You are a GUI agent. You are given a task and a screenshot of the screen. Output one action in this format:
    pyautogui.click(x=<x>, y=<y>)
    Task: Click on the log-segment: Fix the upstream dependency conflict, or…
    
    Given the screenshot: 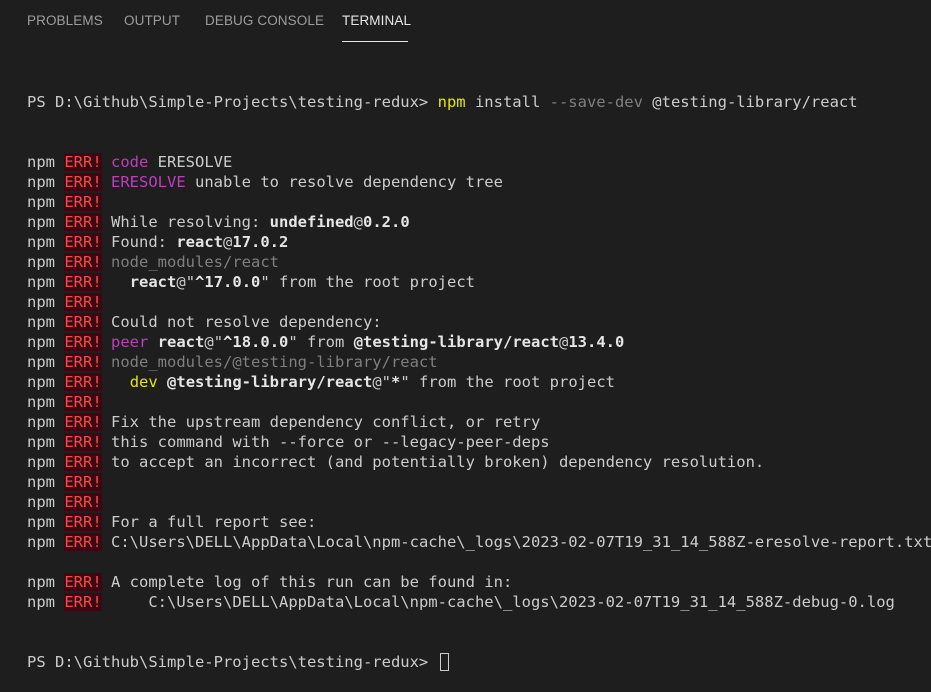 What is the action you would take?
    pyautogui.click(x=326, y=422)
    